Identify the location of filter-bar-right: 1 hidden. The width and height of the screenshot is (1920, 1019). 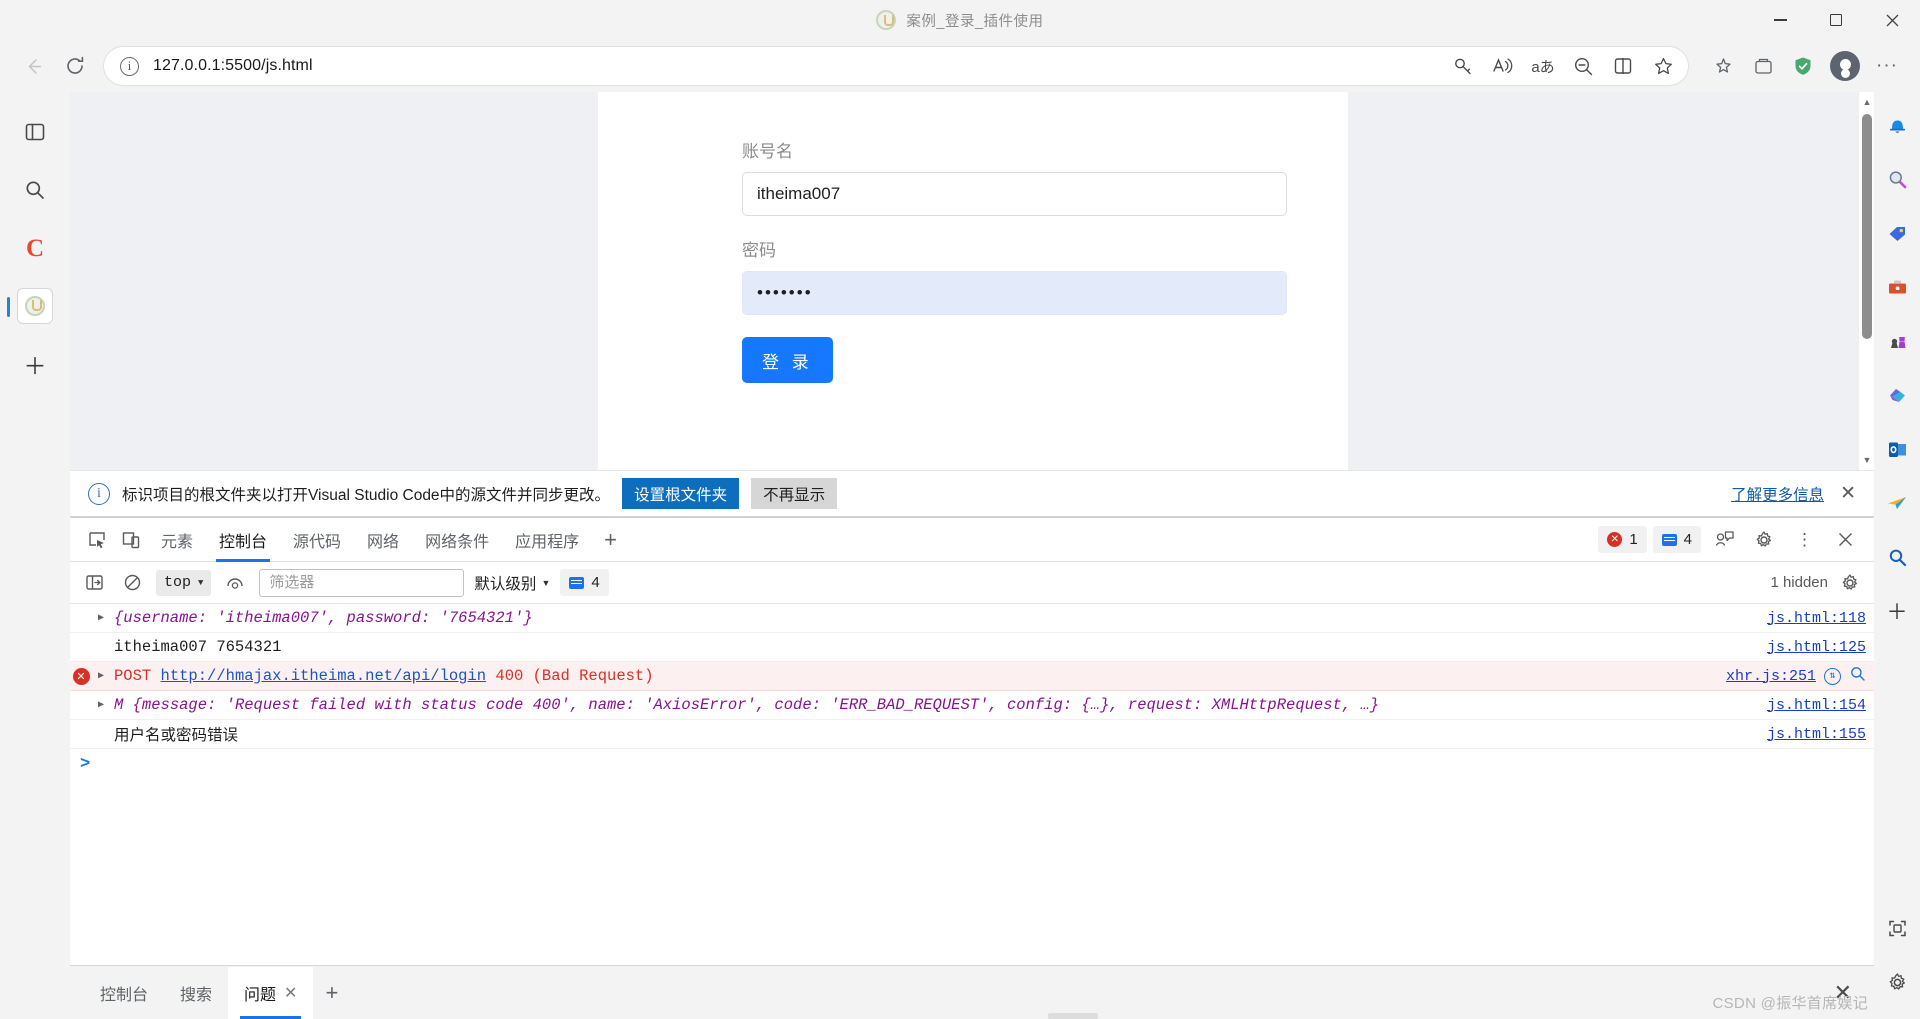
(1817, 583).